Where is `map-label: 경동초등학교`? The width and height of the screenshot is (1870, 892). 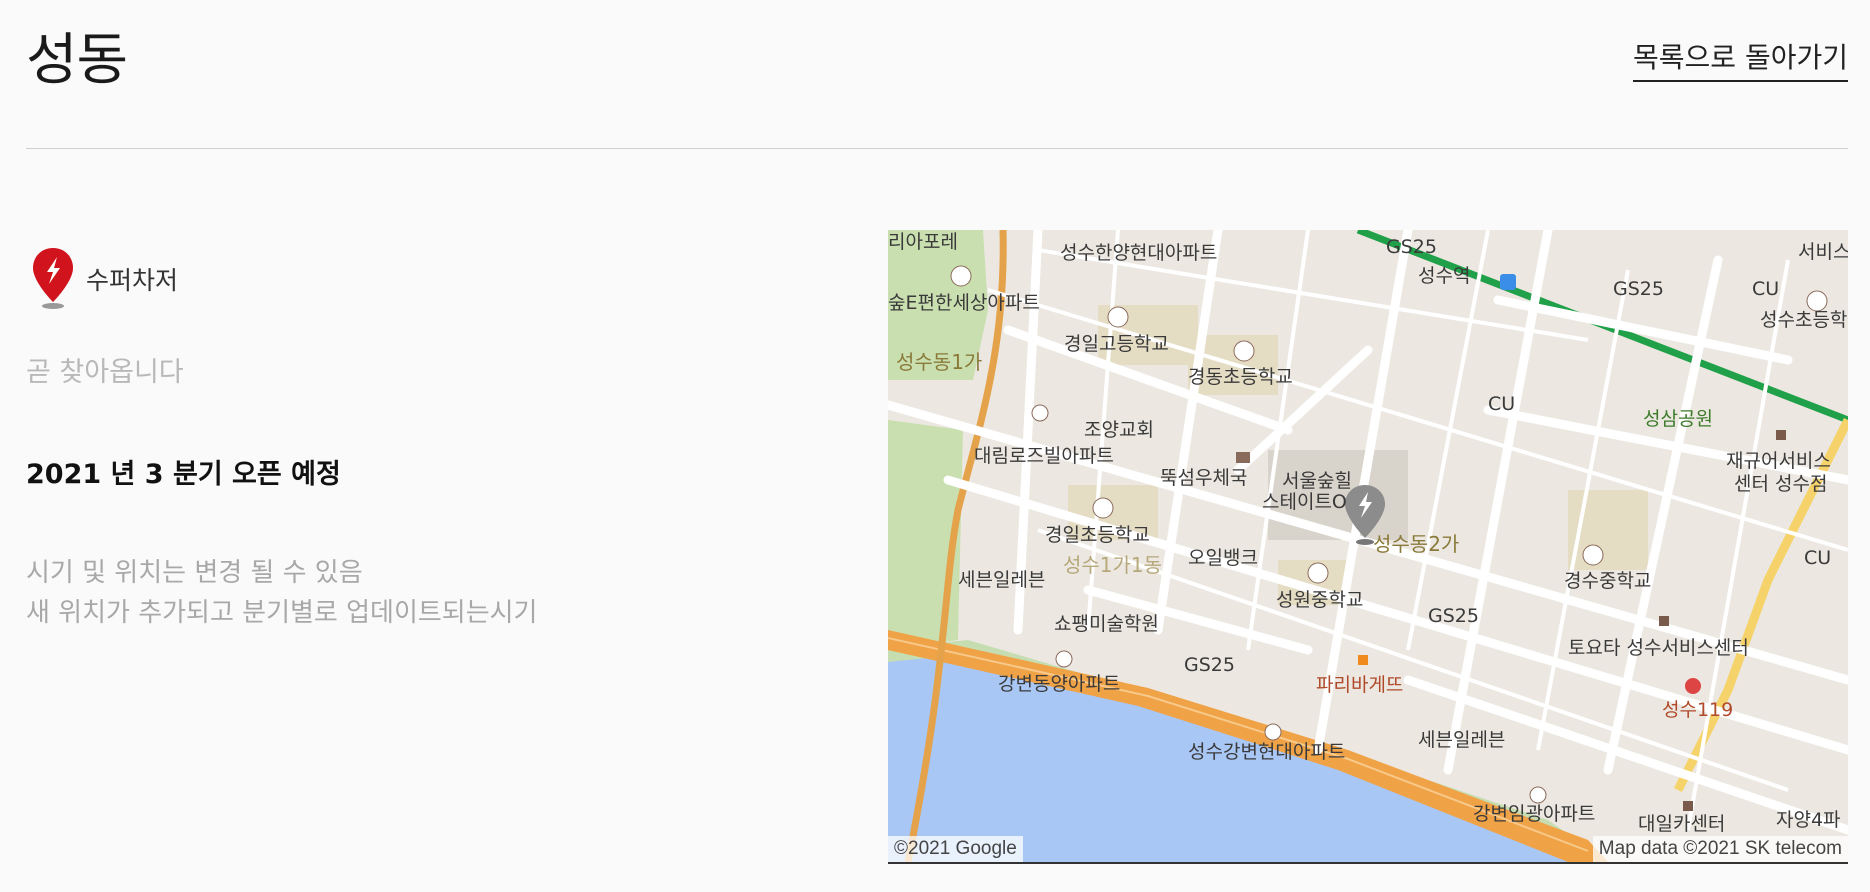 map-label: 경동초등학교 is located at coordinates (1240, 377).